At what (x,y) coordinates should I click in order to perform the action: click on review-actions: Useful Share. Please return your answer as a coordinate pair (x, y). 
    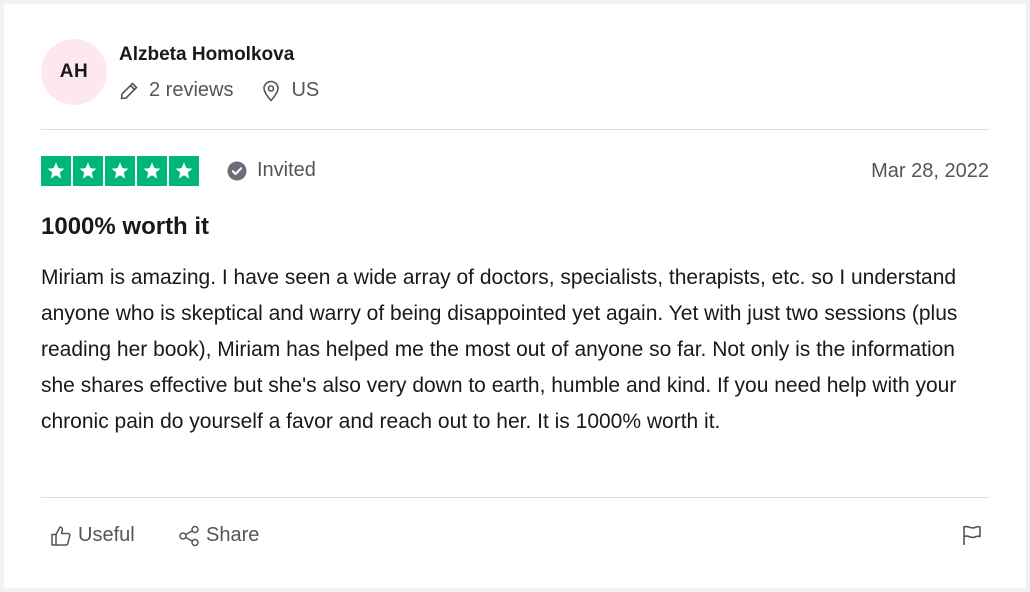
    Looking at the image, I should click on (519, 539).